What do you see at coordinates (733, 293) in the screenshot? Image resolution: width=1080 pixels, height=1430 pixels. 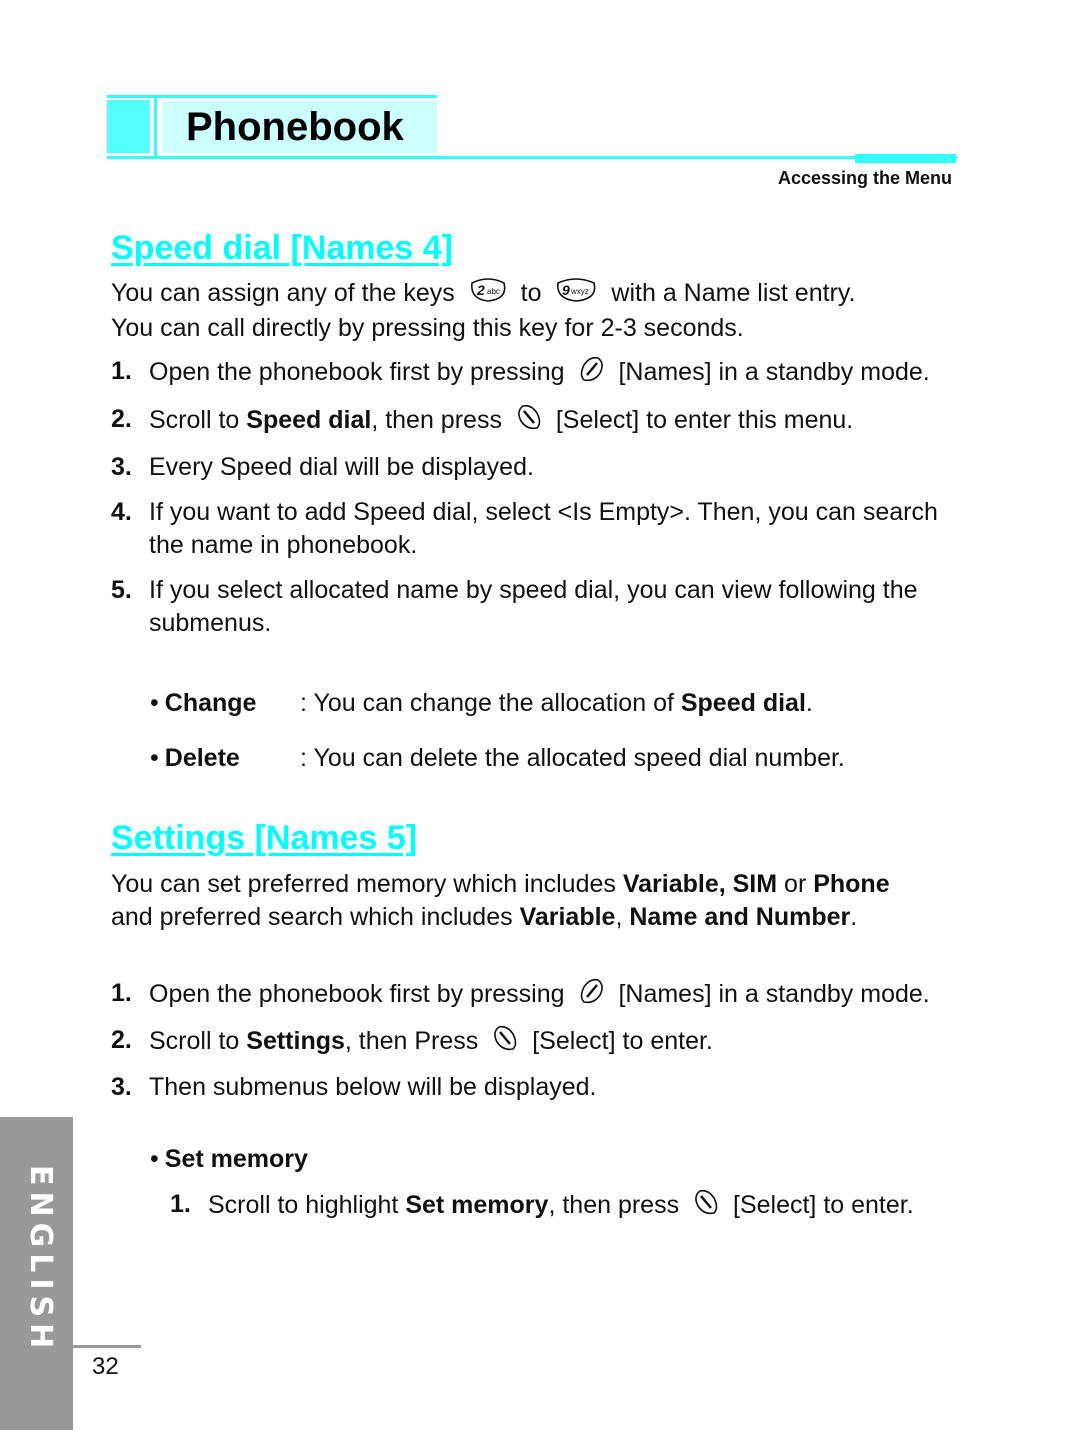 I see `intro-text-2: with a Name list entry.` at bounding box center [733, 293].